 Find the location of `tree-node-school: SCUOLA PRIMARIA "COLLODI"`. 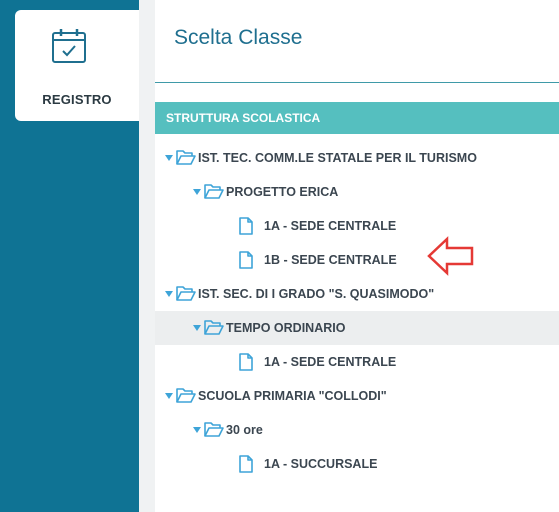

tree-node-school: SCUOLA PRIMARIA "COLLODI" is located at coordinates (357, 396).